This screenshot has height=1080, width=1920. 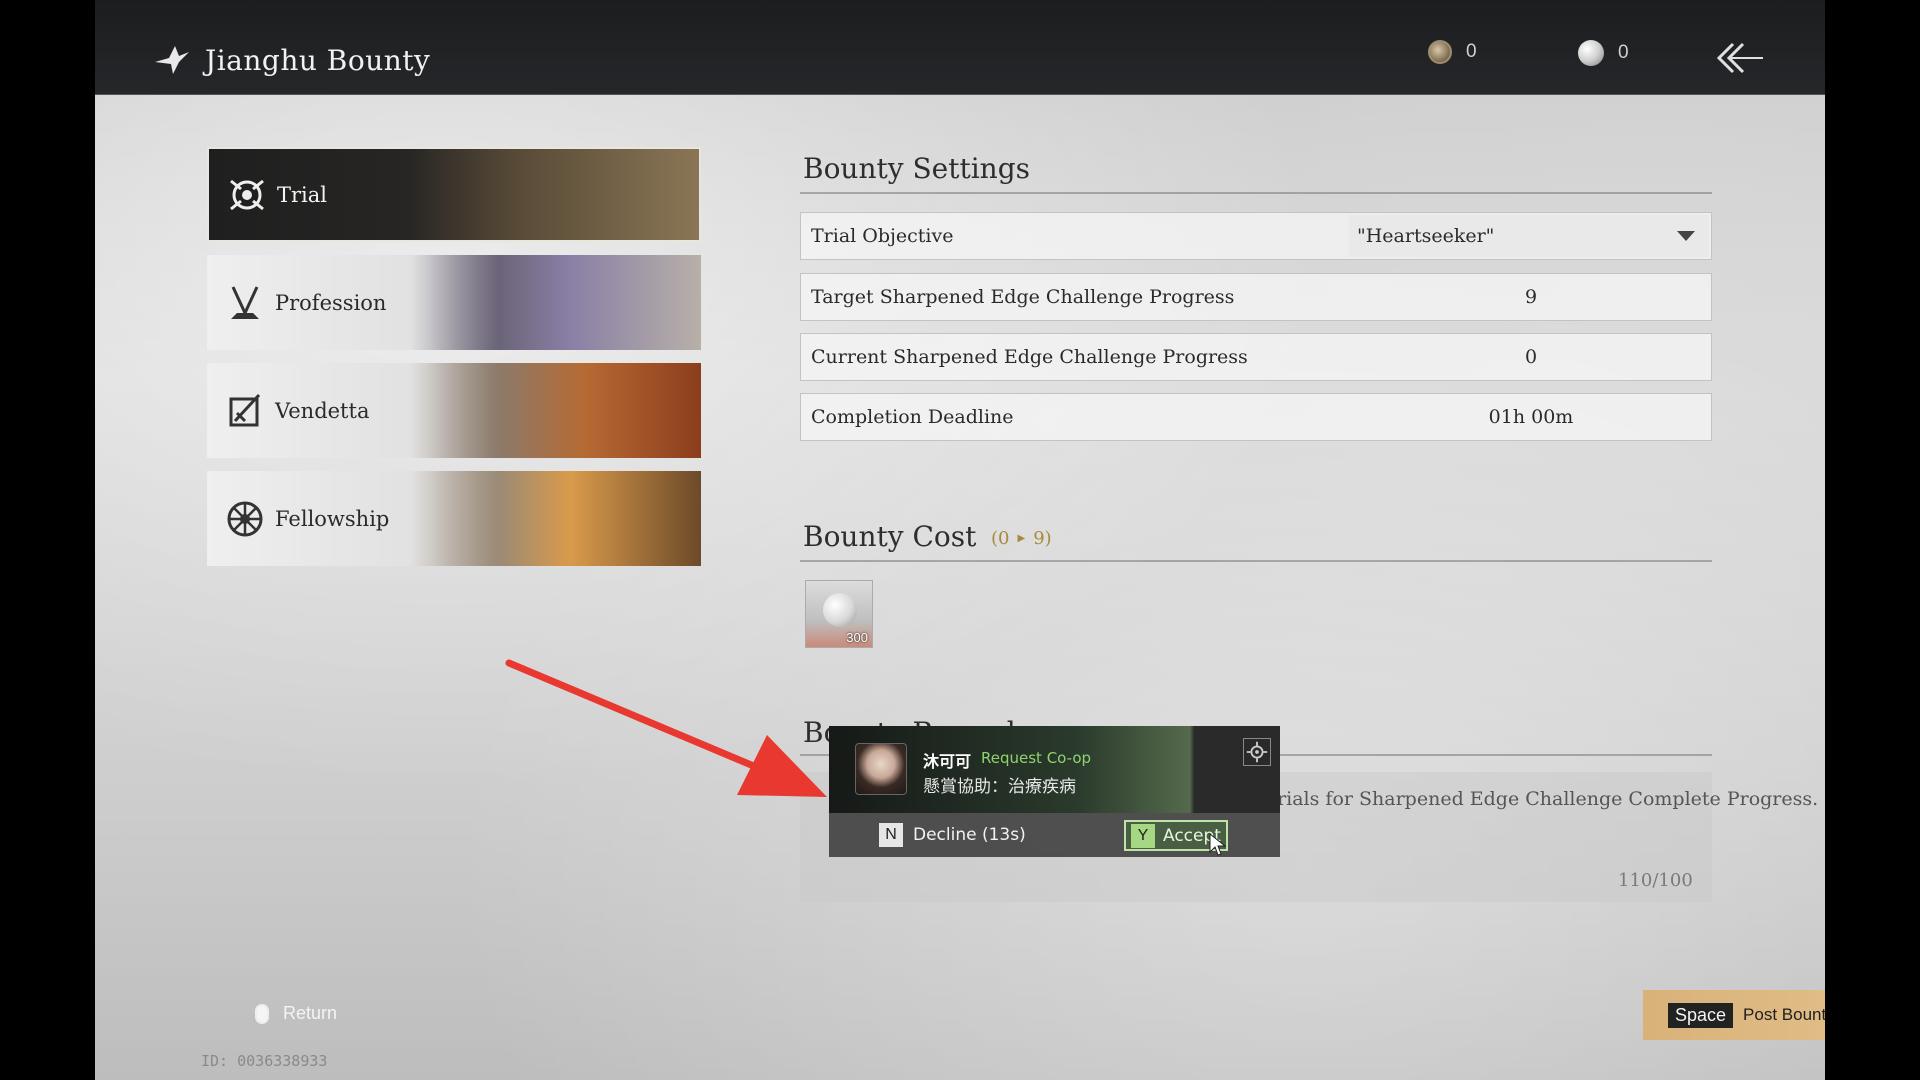 What do you see at coordinates (247, 194) in the screenshot?
I see `trial-icon` at bounding box center [247, 194].